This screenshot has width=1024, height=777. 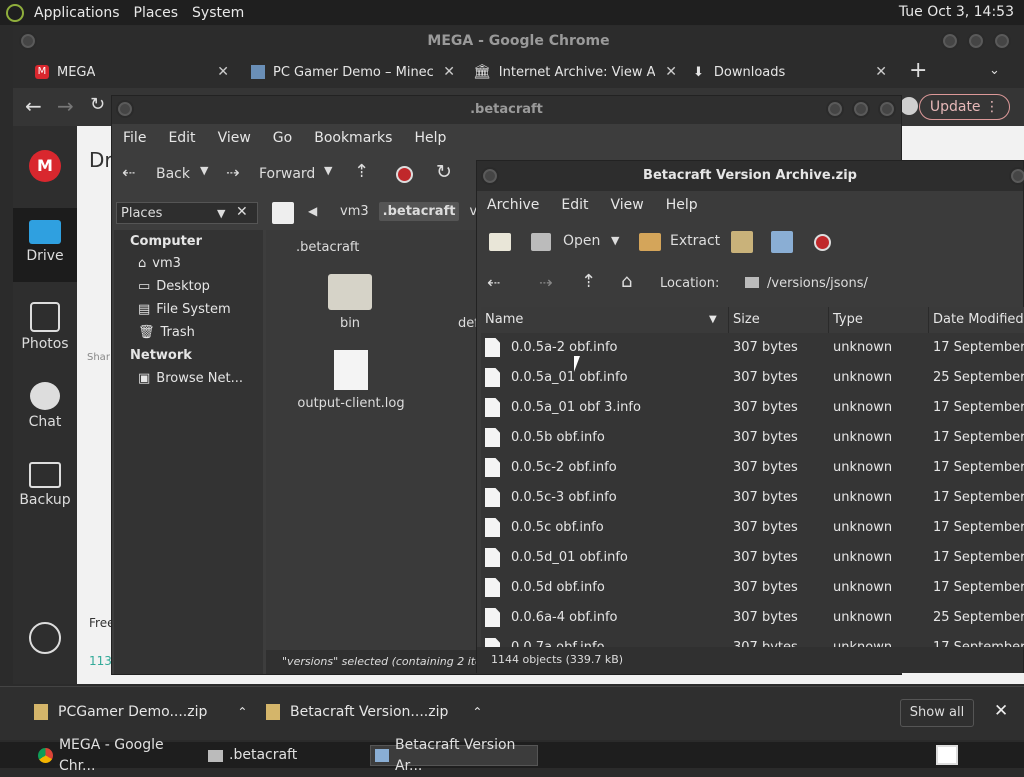 What do you see at coordinates (77, 13) in the screenshot?
I see `menu-applications: Applications` at bounding box center [77, 13].